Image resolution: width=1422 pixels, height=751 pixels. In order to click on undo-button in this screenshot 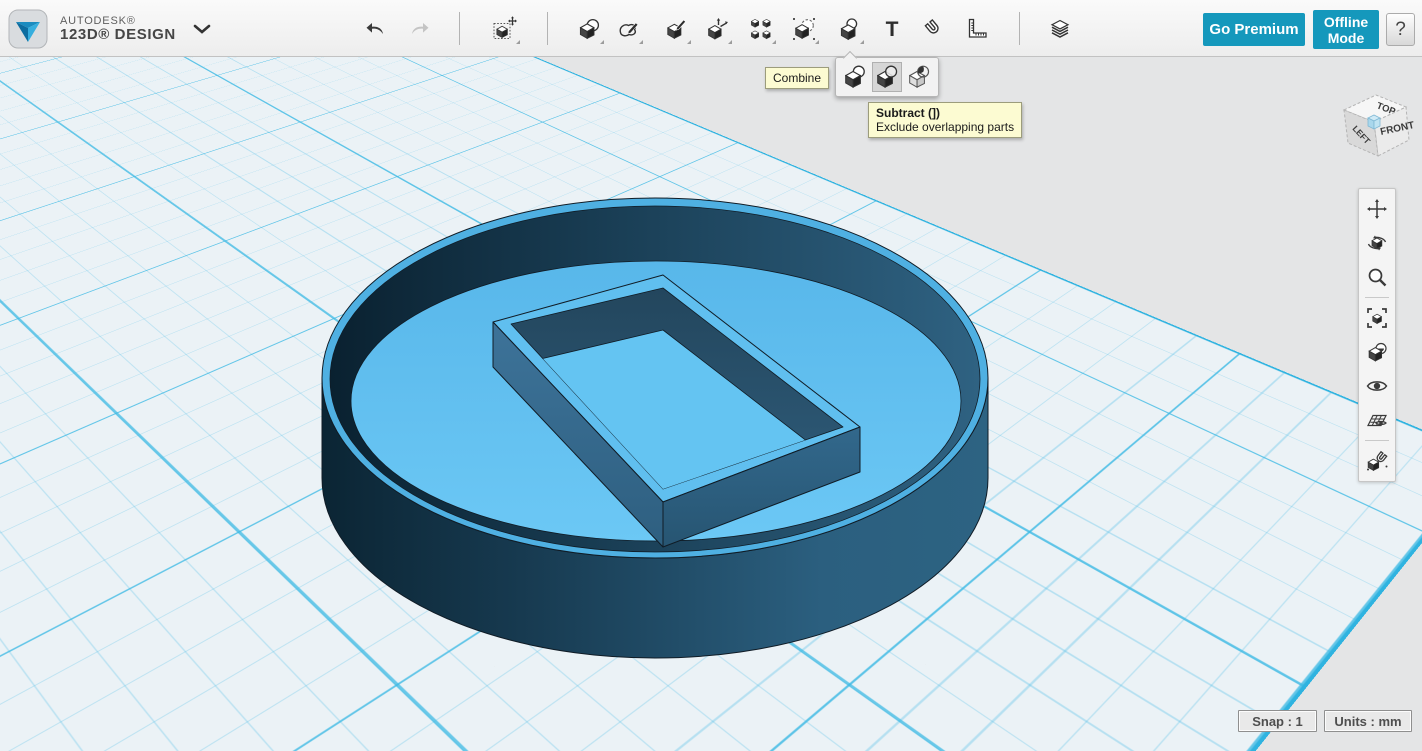, I will do `click(375, 29)`.